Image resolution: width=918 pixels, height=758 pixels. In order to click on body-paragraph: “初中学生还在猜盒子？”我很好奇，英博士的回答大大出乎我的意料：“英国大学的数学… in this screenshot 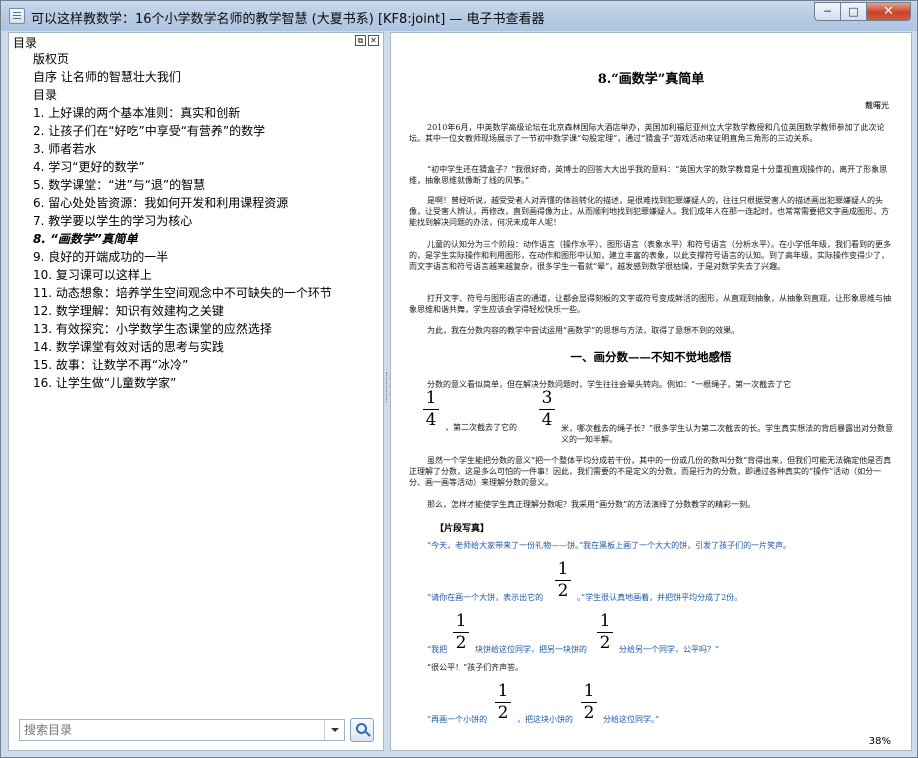, I will do `click(648, 175)`.